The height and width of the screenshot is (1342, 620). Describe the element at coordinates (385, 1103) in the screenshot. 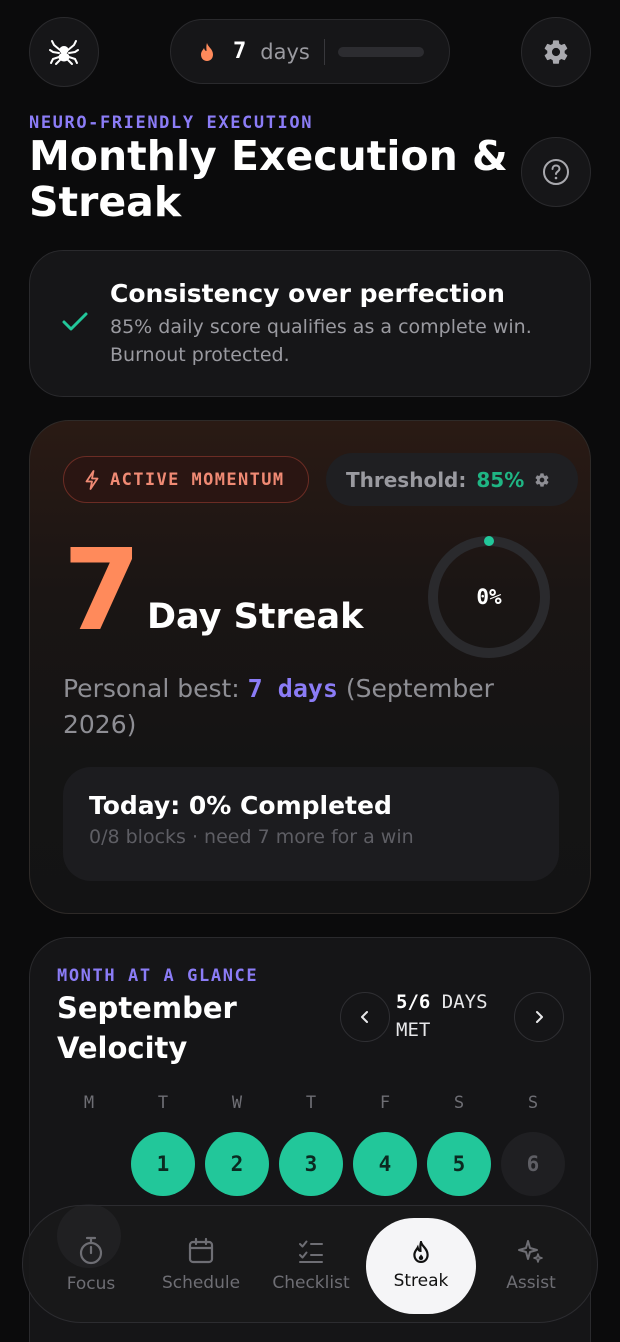

I see `weekday-label: F` at that location.